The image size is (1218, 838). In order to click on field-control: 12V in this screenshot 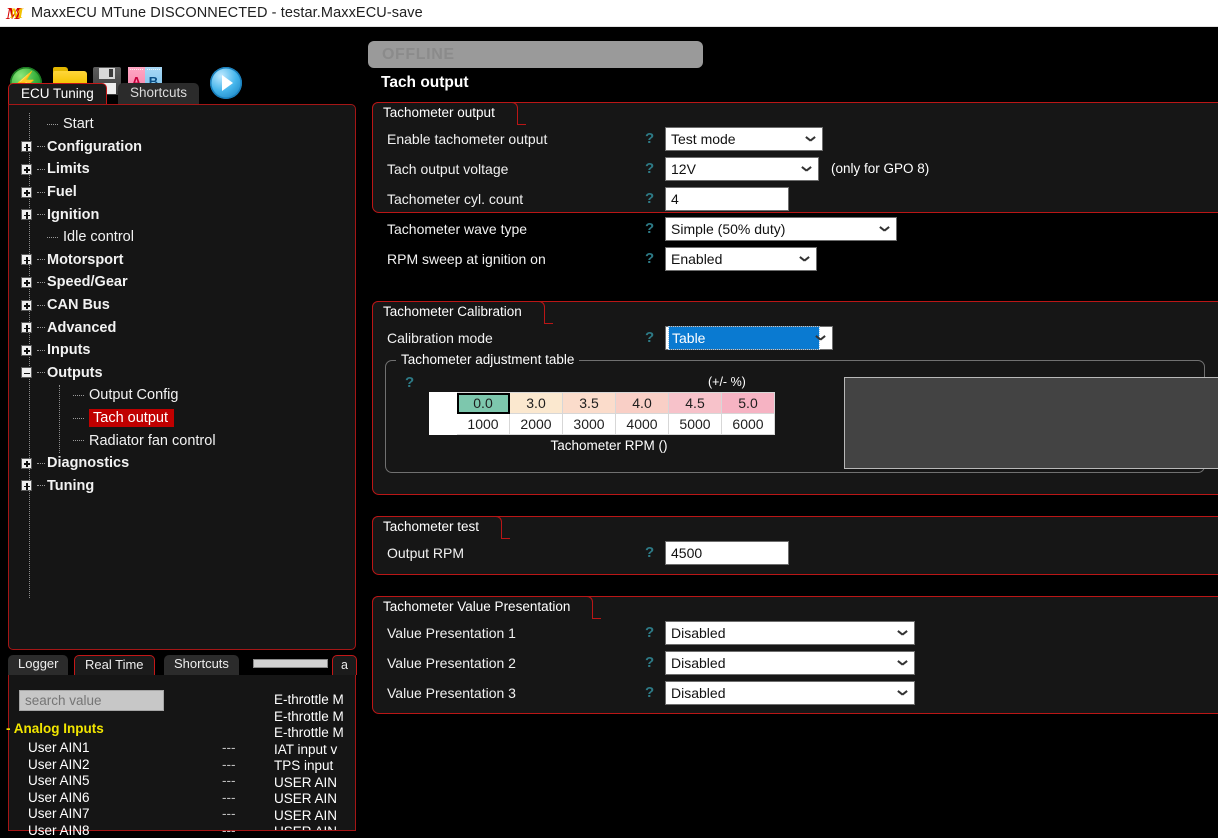, I will do `click(742, 169)`.